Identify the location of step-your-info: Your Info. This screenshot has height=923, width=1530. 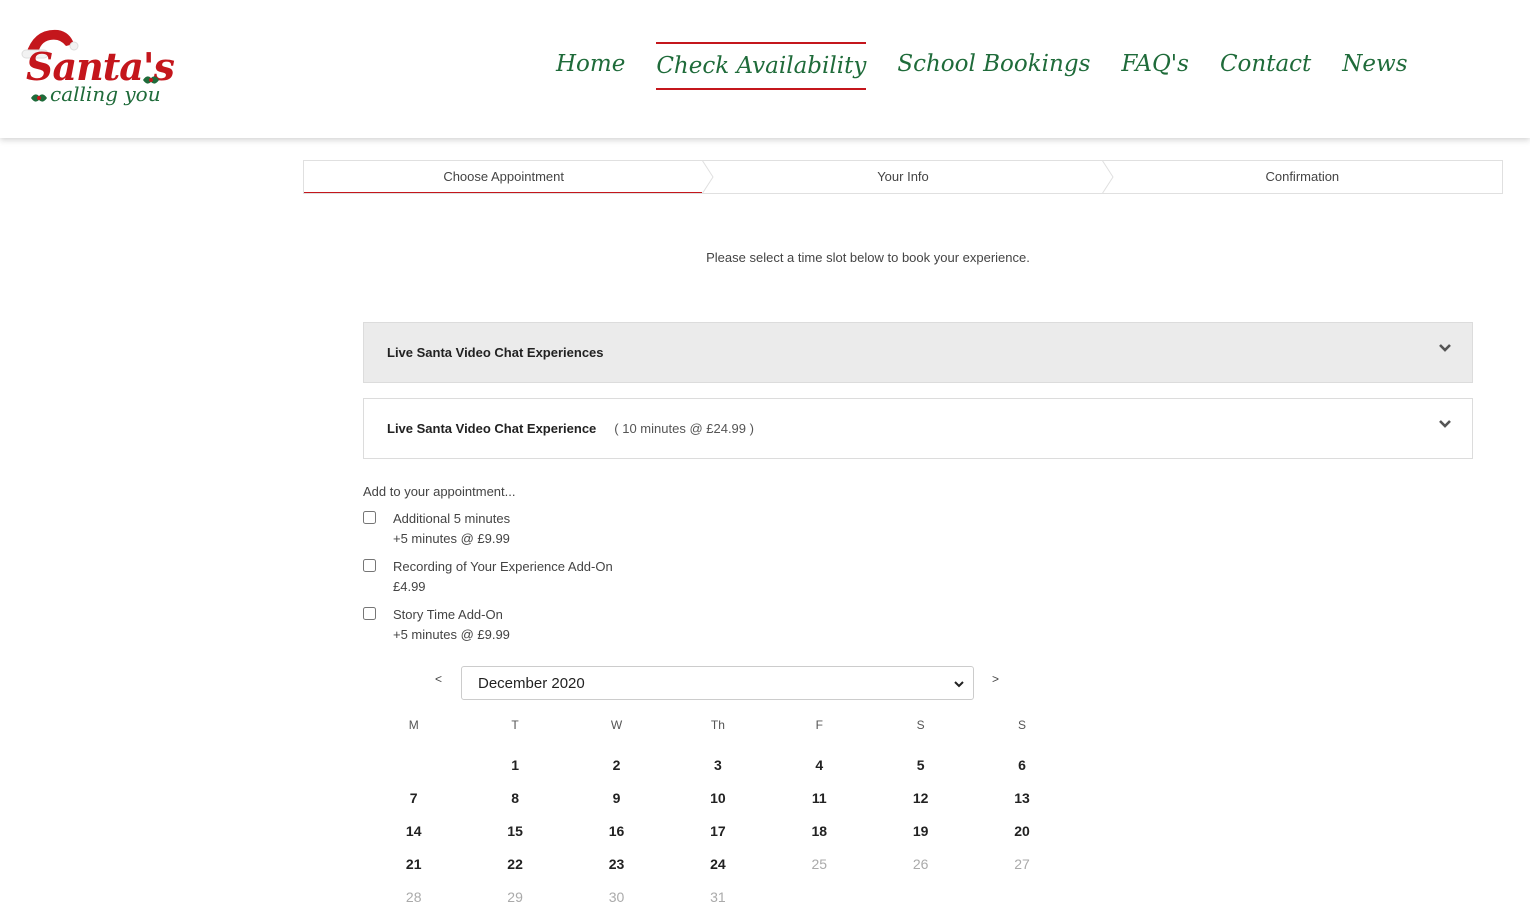
(908, 177).